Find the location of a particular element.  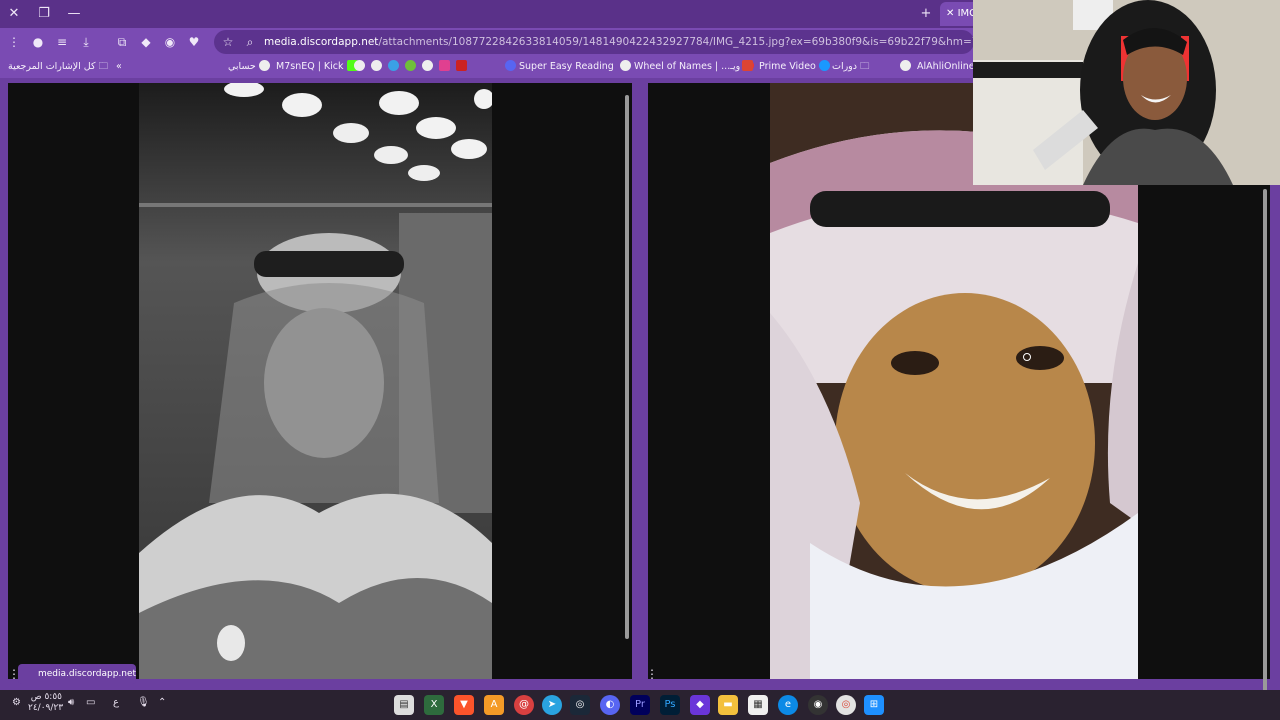

windows-start-icon: ⊞ is located at coordinates (874, 705).